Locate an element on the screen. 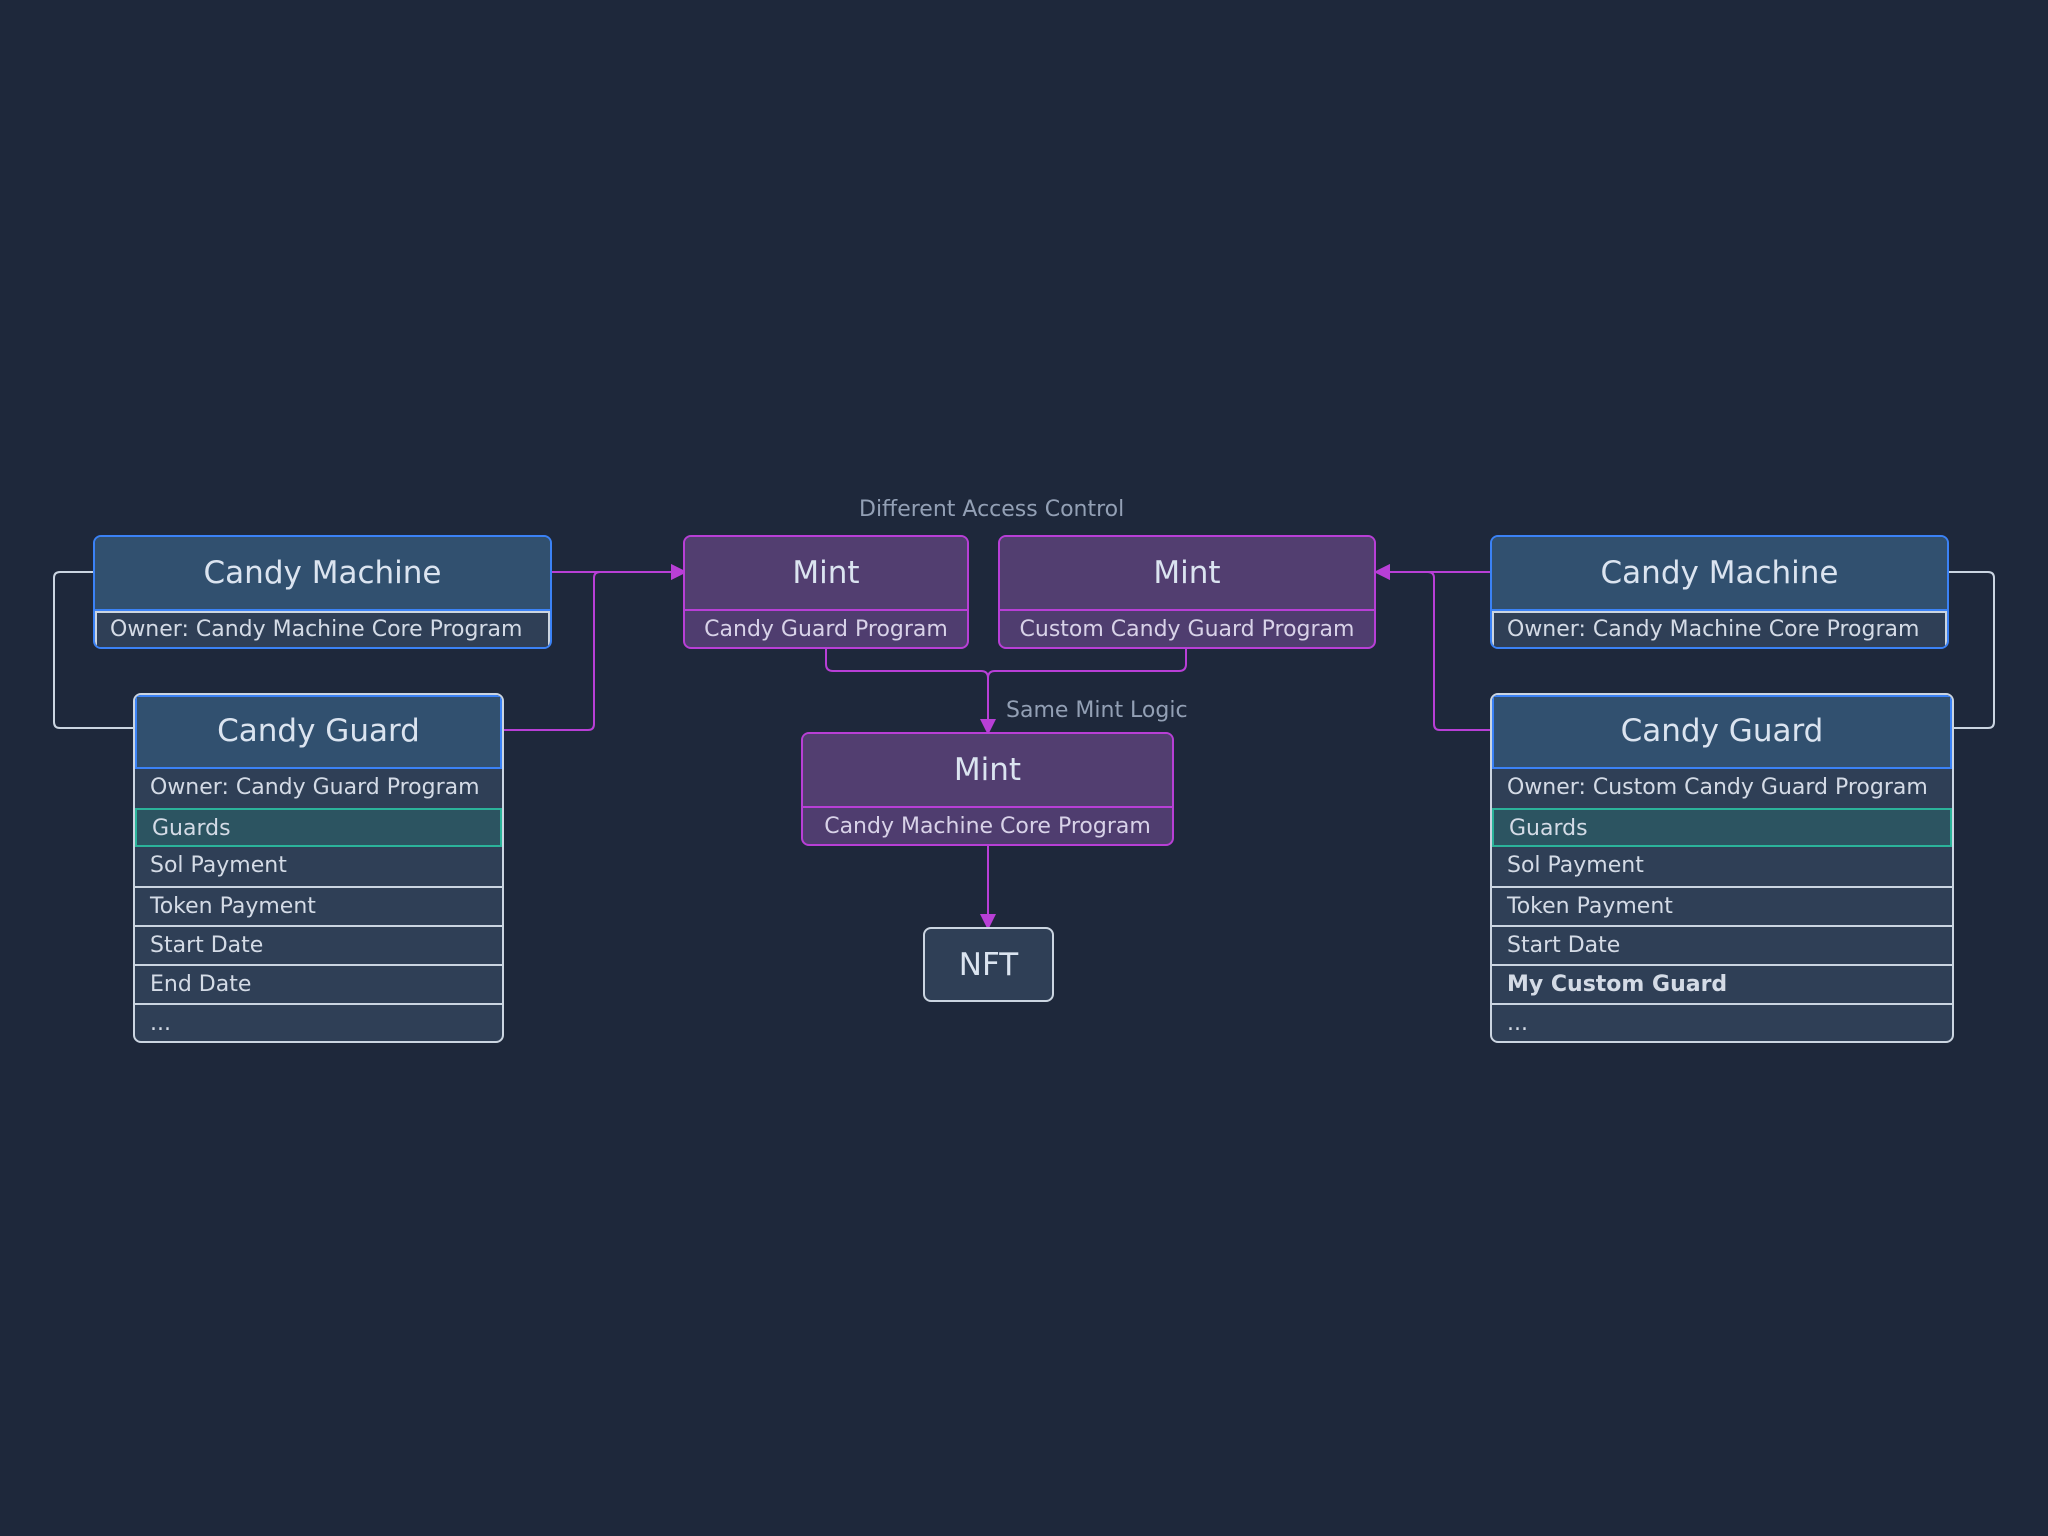  right-candy-machine-title: Candy Machine is located at coordinates (1719, 574).